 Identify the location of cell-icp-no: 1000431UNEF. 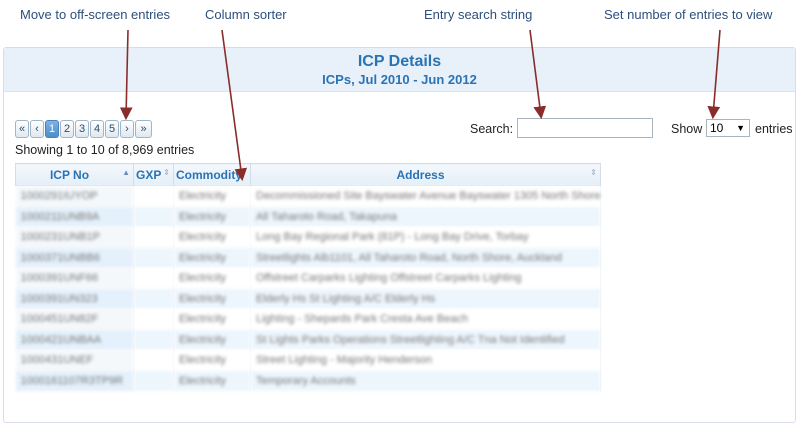
(74, 360).